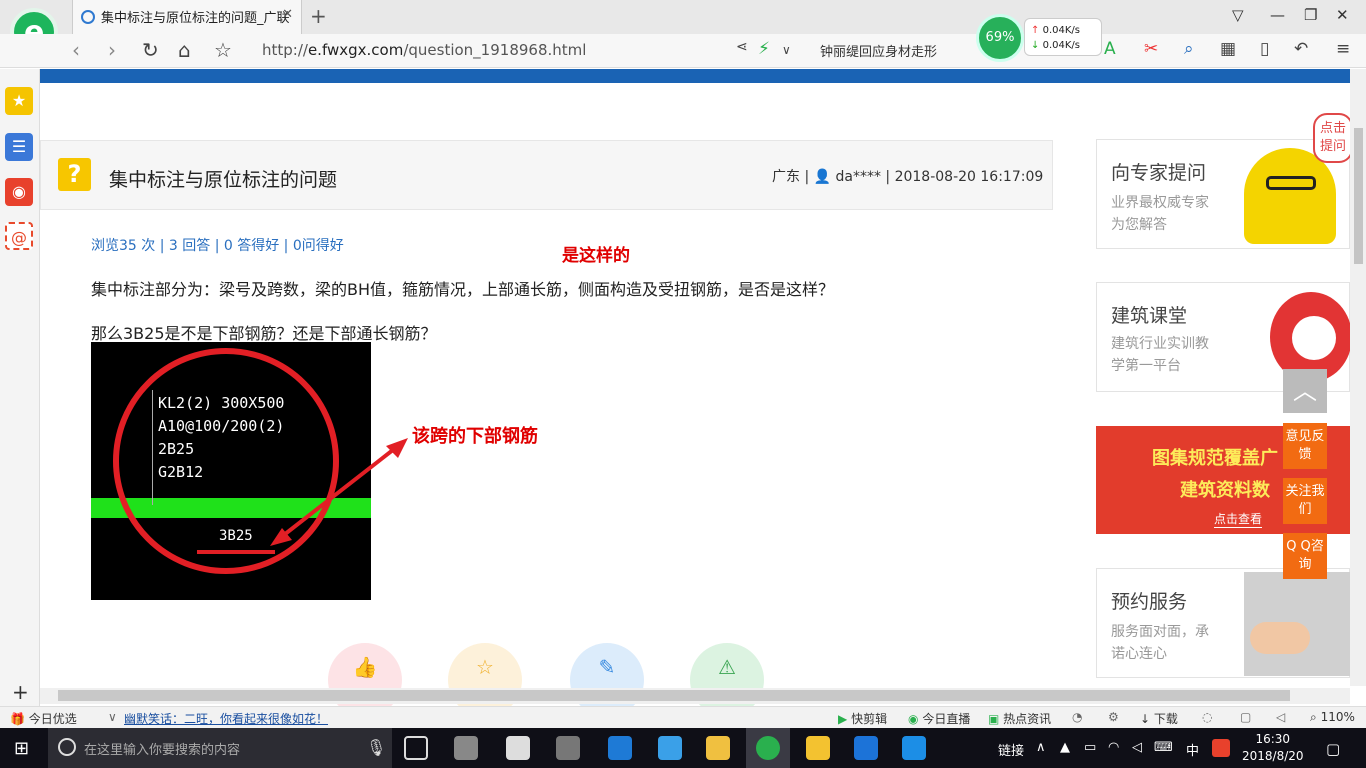 Image resolution: width=1366 pixels, height=768 pixels. I want to click on sidebar-add-icon: +, so click(20, 692).